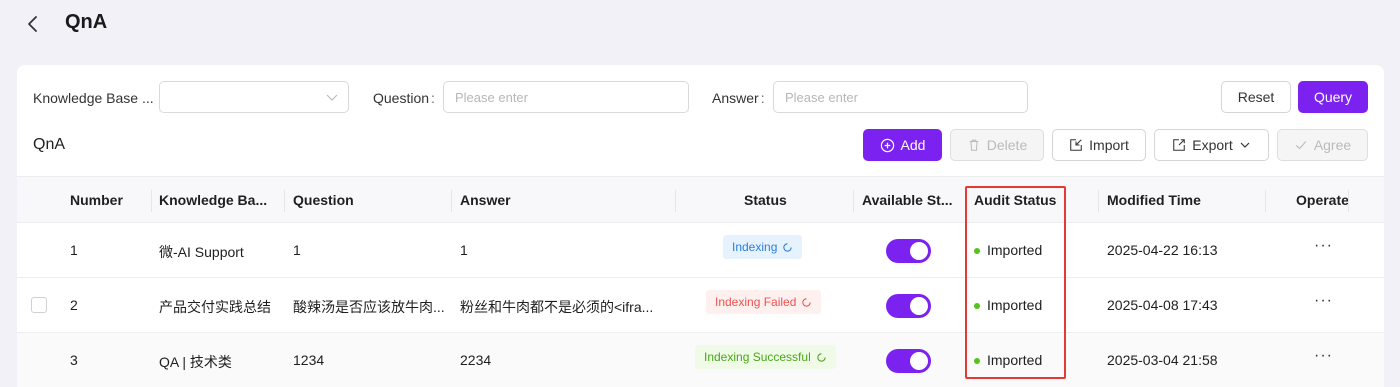 The height and width of the screenshot is (387, 1400). Describe the element at coordinates (913, 145) in the screenshot. I see `add-label: Add` at that location.